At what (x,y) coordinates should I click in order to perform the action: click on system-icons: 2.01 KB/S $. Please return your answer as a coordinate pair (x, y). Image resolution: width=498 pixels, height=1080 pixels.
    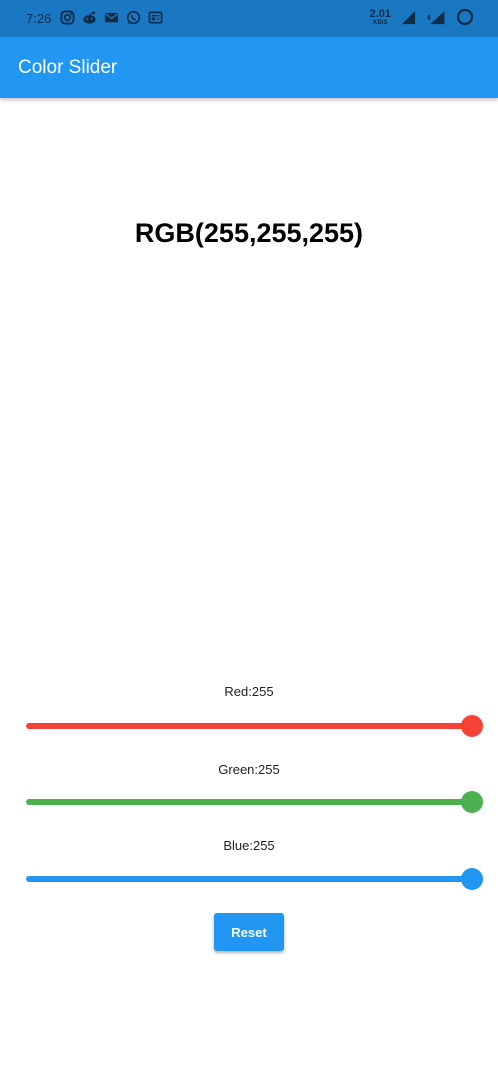
    Looking at the image, I should click on (422, 17).